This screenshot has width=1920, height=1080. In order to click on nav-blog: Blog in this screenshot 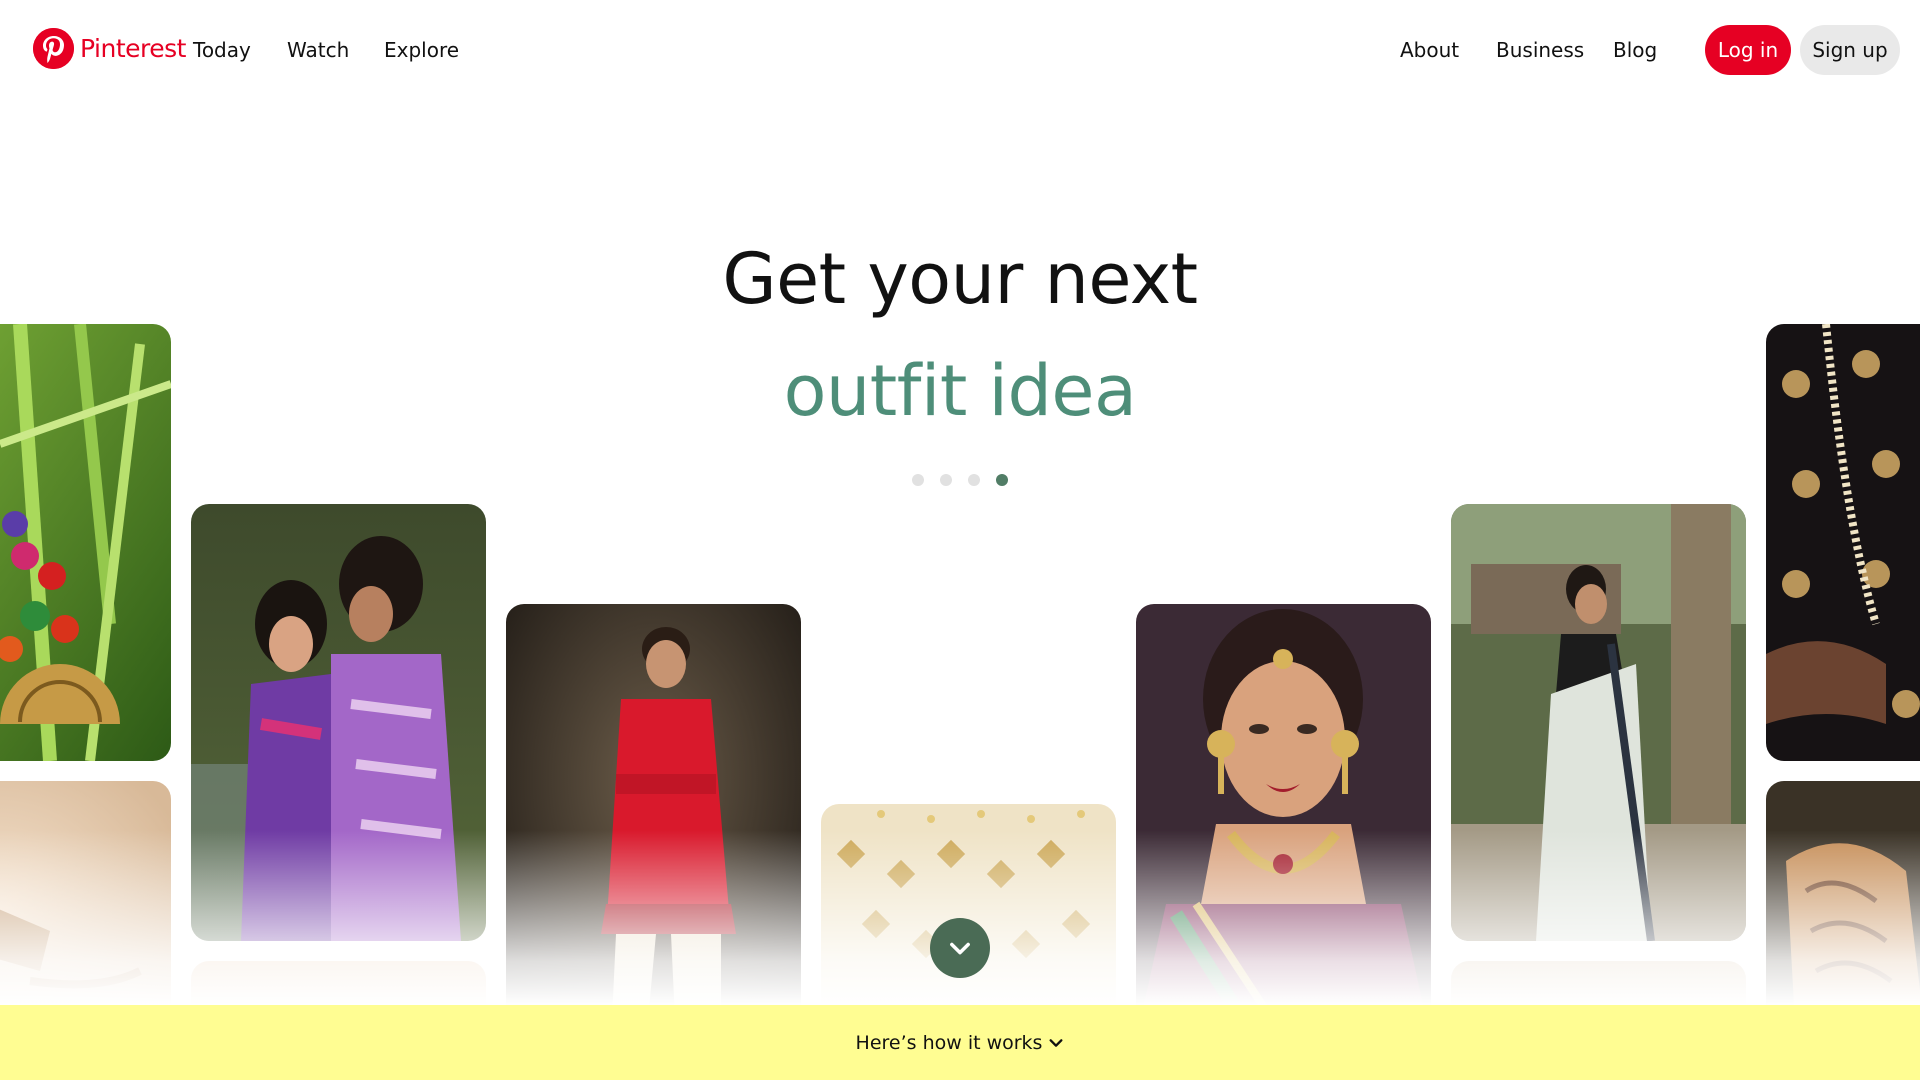, I will do `click(1635, 50)`.